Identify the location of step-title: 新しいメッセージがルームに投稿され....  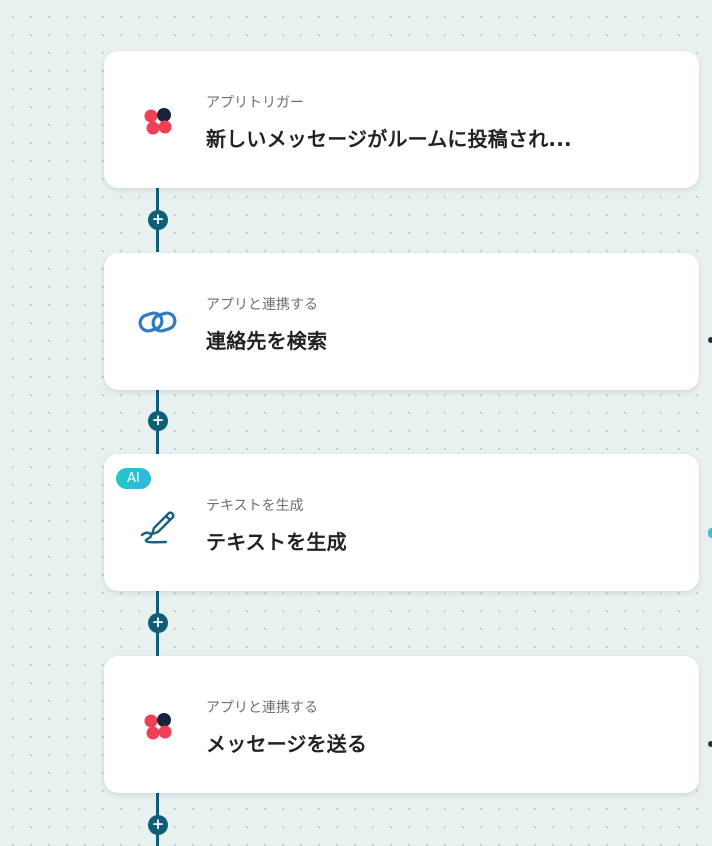
(389, 139).